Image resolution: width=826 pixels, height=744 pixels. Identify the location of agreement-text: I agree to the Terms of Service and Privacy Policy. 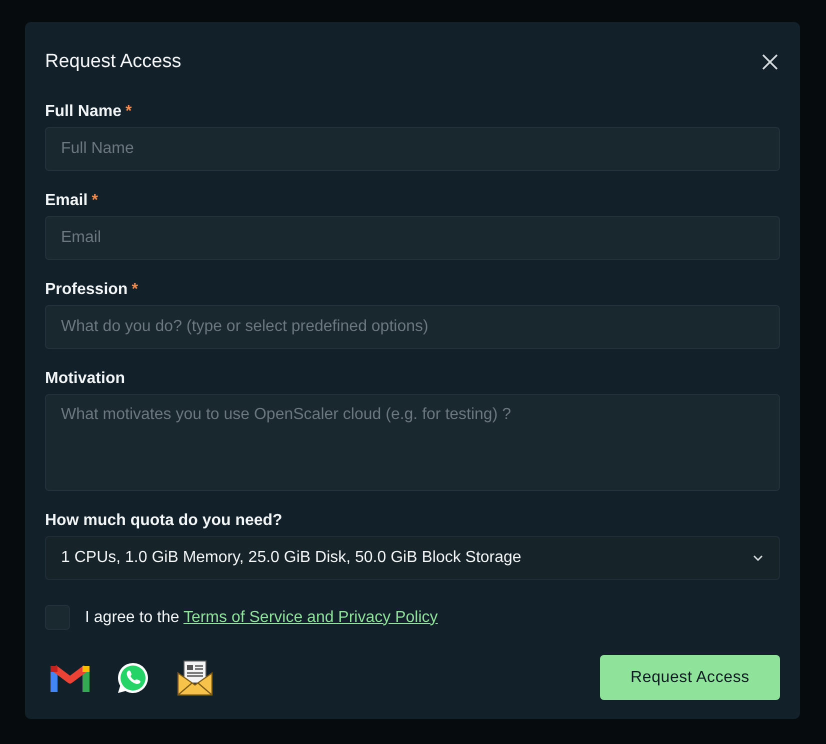
(261, 617).